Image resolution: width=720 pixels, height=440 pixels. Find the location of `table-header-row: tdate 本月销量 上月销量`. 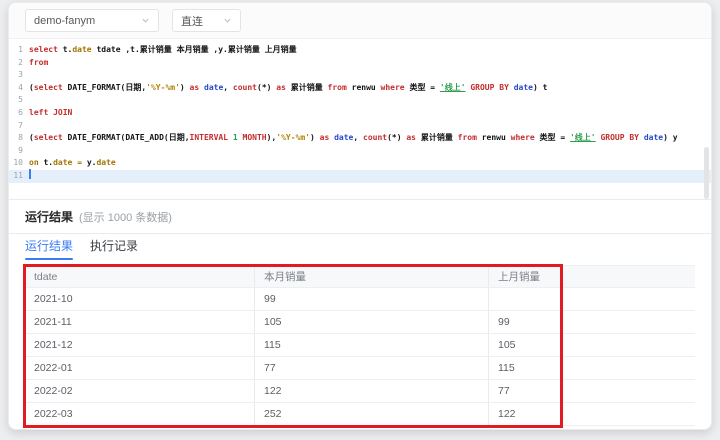

table-header-row: tdate 本月销量 上月销量 is located at coordinates (360, 276).